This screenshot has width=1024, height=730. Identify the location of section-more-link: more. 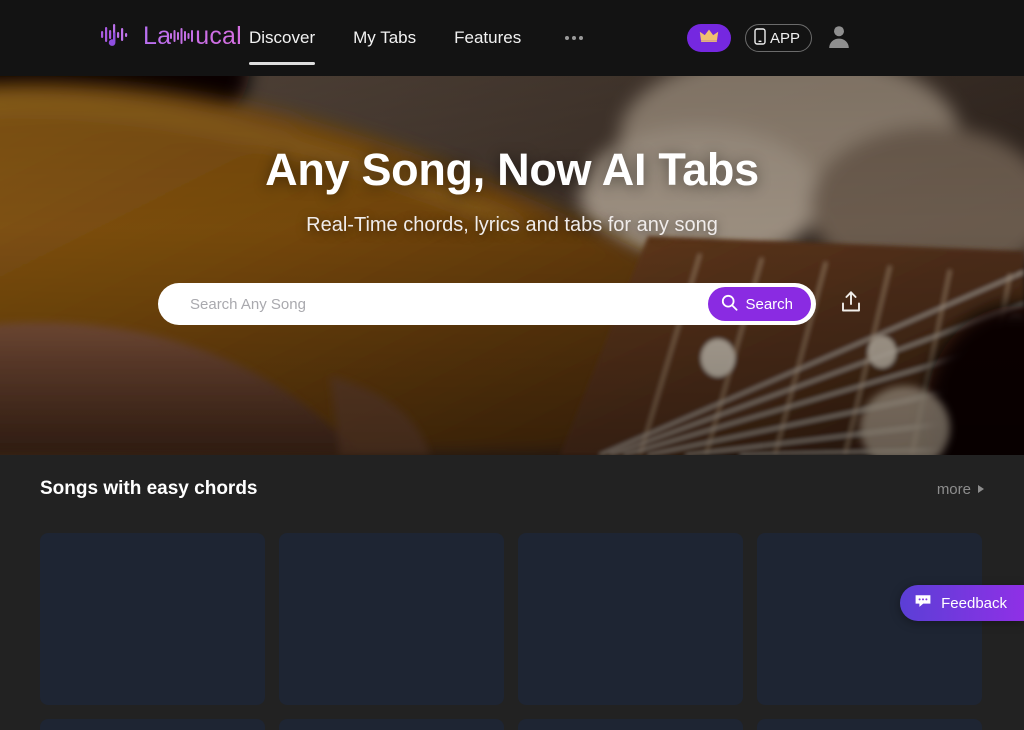
(960, 489).